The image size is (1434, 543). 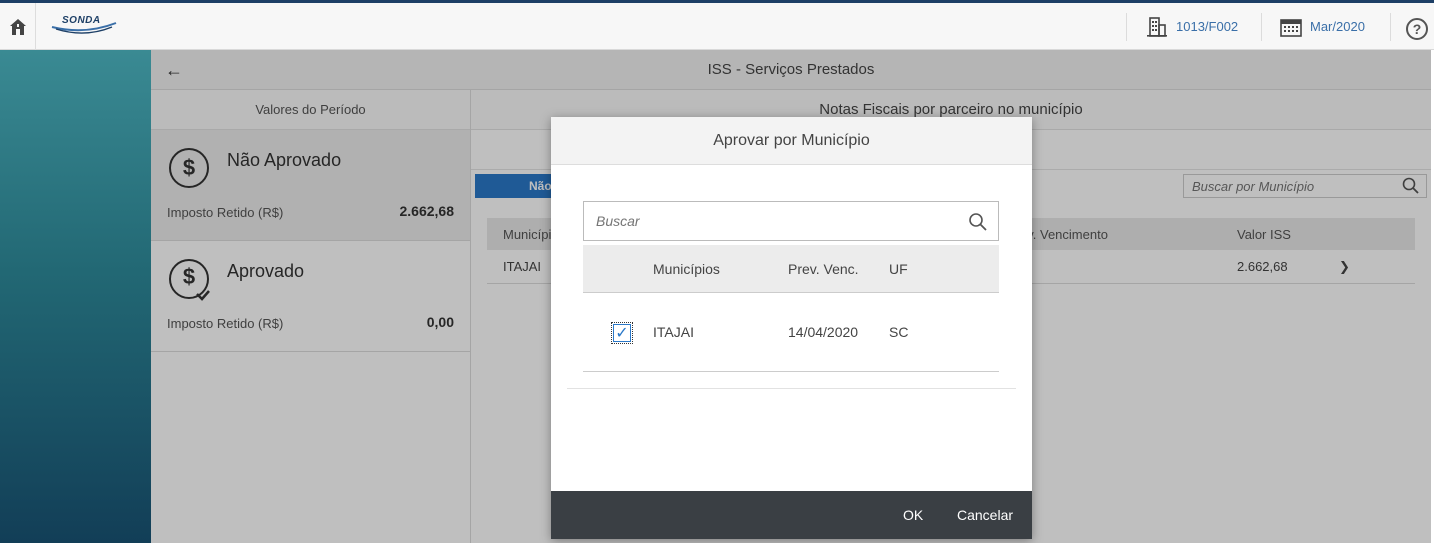 I want to click on dialog-search, so click(x=791, y=221).